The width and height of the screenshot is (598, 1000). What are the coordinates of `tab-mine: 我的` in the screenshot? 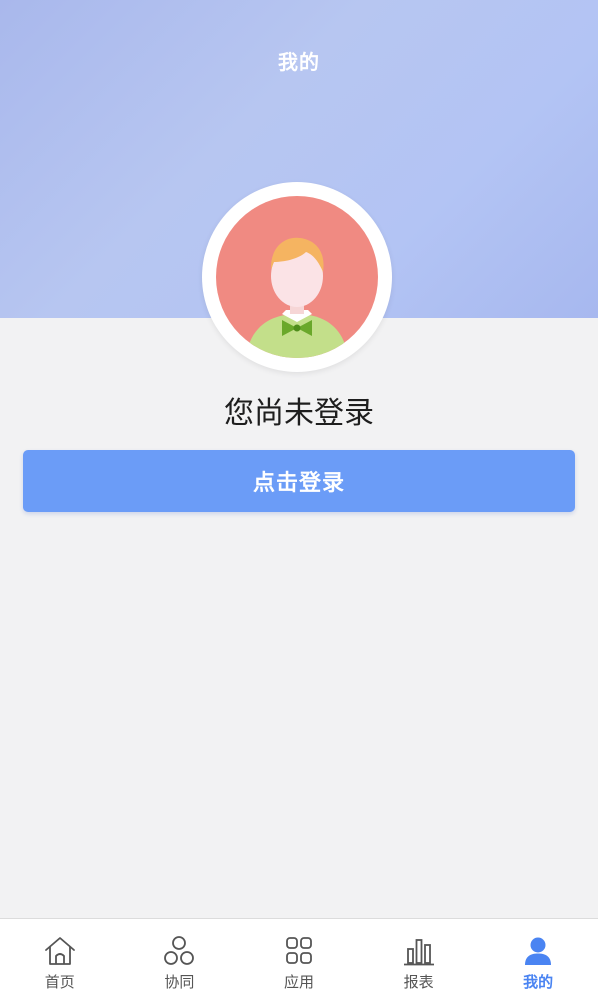 It's located at (538, 959).